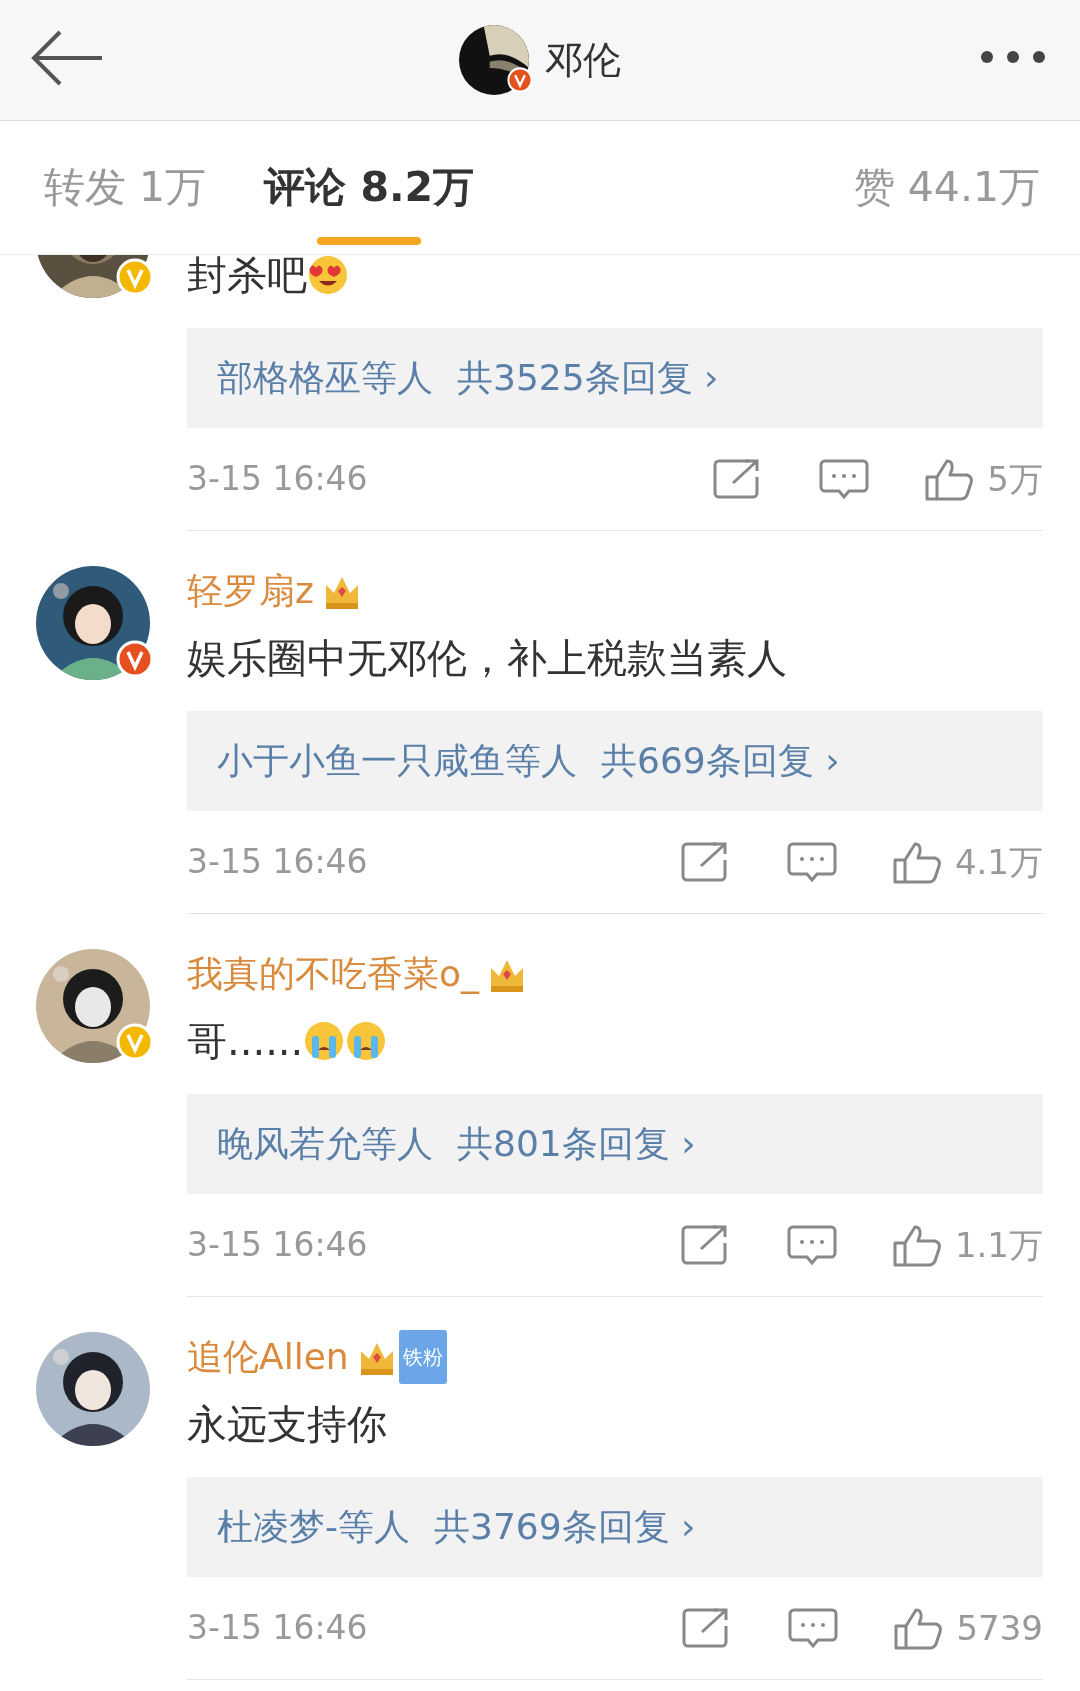 The width and height of the screenshot is (1080, 1691). Describe the element at coordinates (422, 1357) in the screenshot. I see `fan-tag: 铁粉` at that location.